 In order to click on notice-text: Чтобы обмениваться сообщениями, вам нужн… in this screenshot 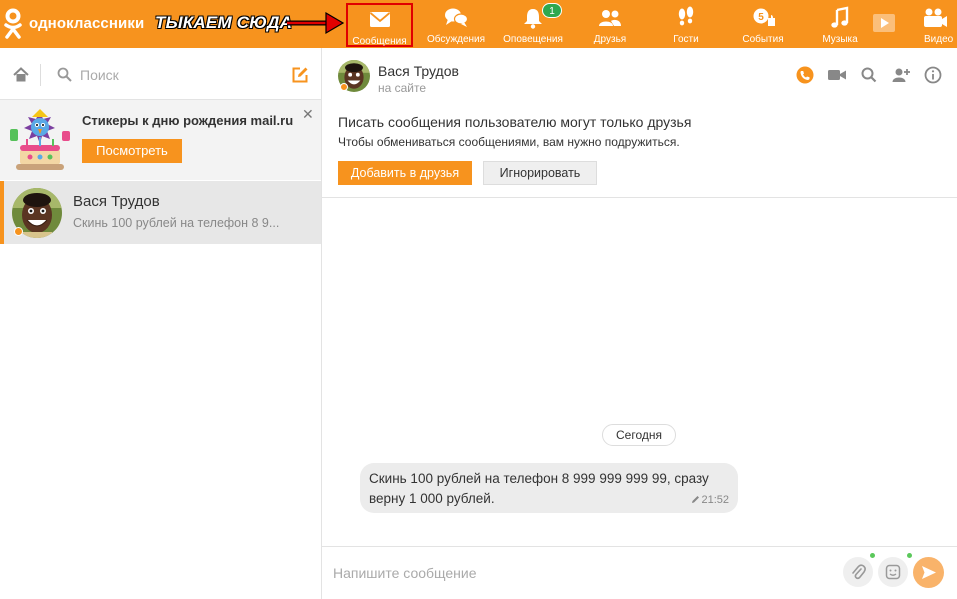, I will do `click(509, 142)`.